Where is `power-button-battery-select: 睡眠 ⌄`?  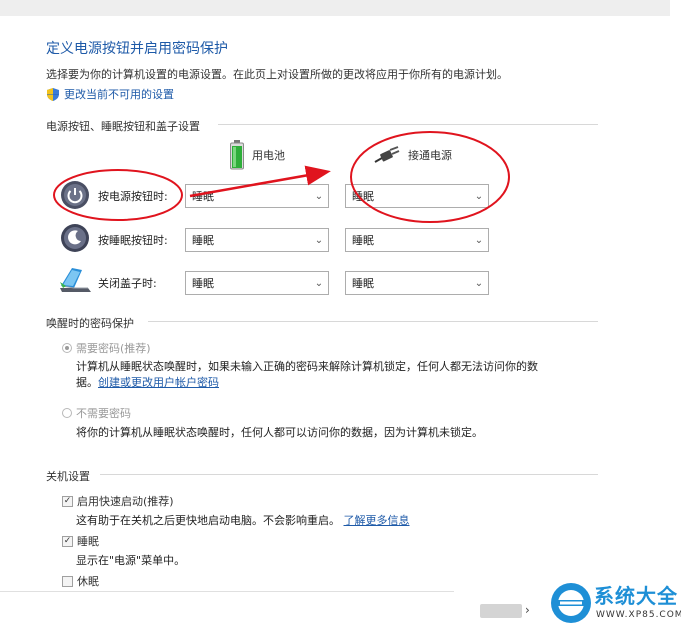
power-button-battery-select: 睡眠 ⌄ is located at coordinates (257, 196).